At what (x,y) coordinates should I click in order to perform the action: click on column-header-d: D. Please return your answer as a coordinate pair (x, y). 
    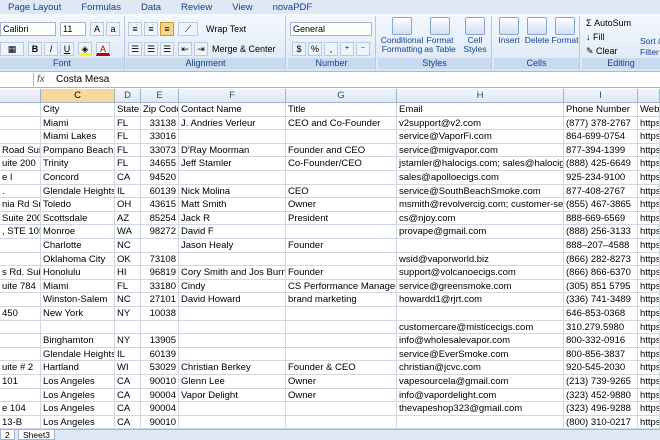
    Looking at the image, I should click on (128, 96).